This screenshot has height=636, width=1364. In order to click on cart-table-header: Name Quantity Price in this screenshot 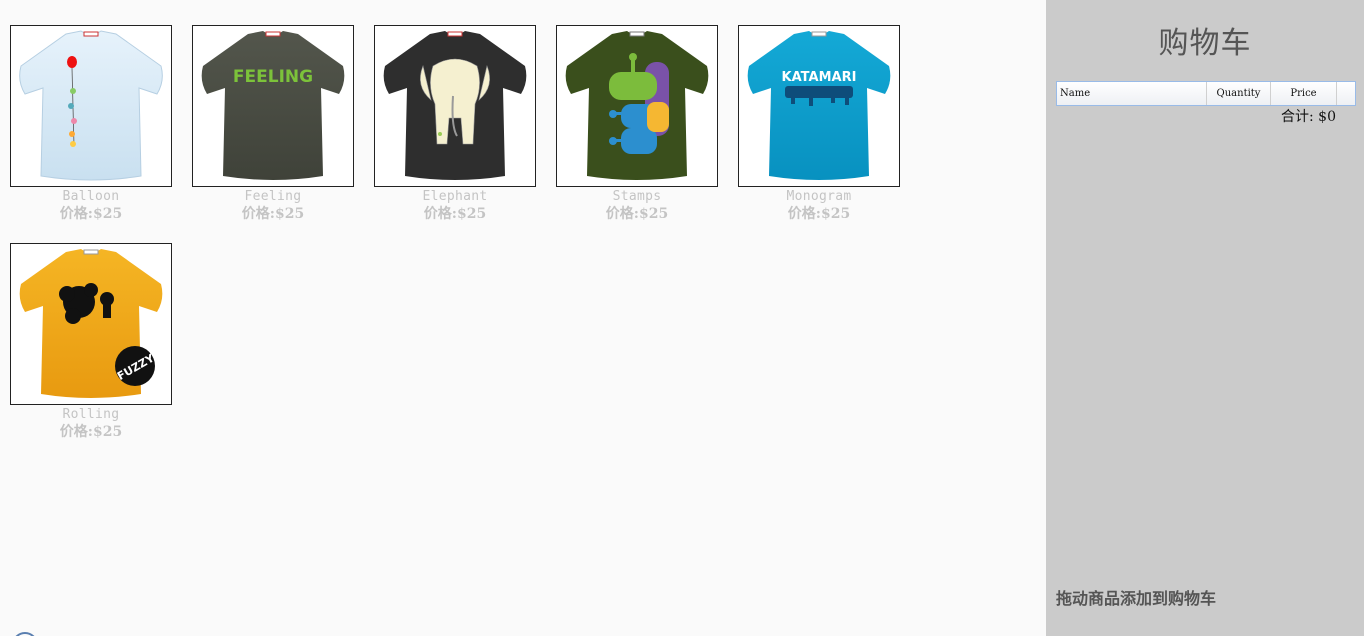, I will do `click(1206, 93)`.